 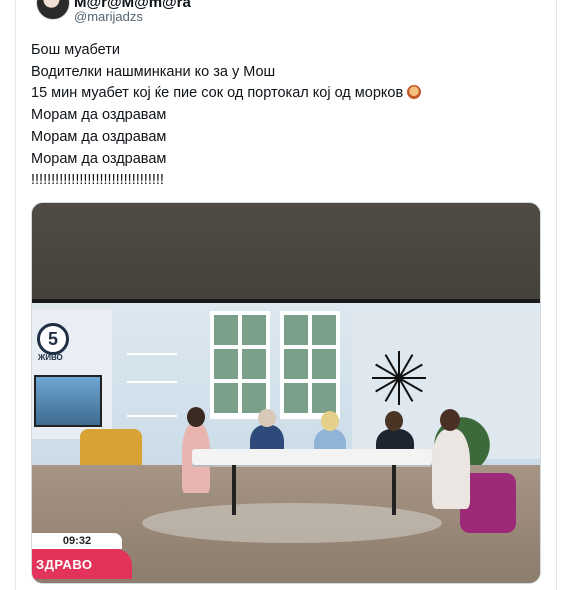 I want to click on tweet-line: Бош муабети, so click(x=75, y=50).